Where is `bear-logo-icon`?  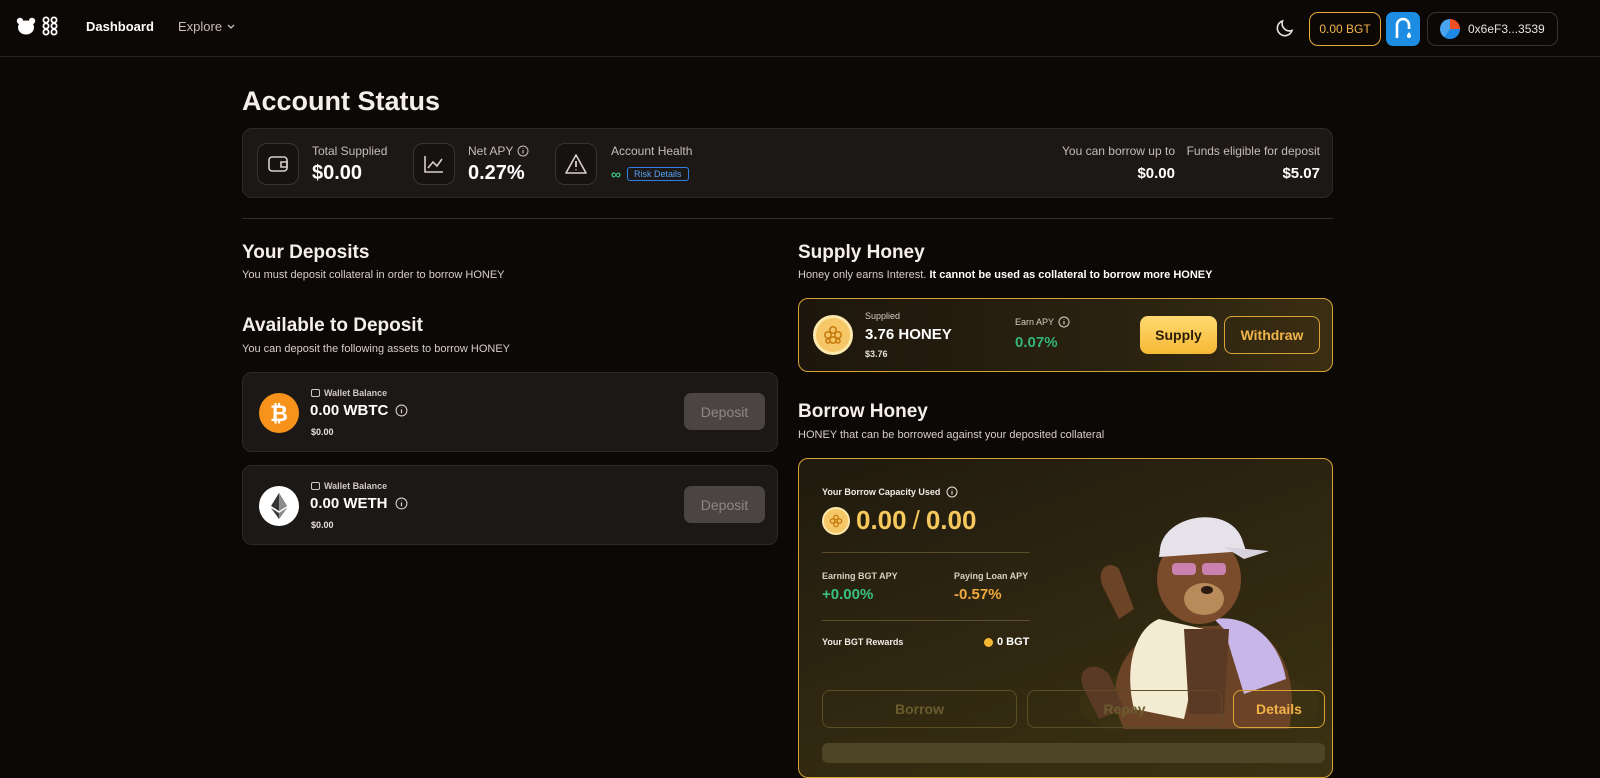
bear-logo-icon is located at coordinates (26, 26).